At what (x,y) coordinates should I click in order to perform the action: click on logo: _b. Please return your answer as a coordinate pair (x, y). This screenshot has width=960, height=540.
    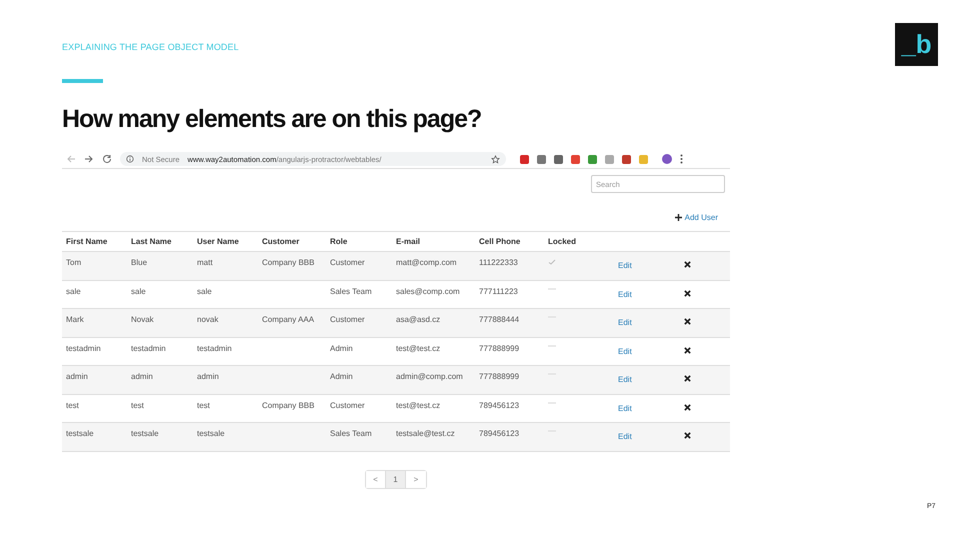
    Looking at the image, I should click on (916, 44).